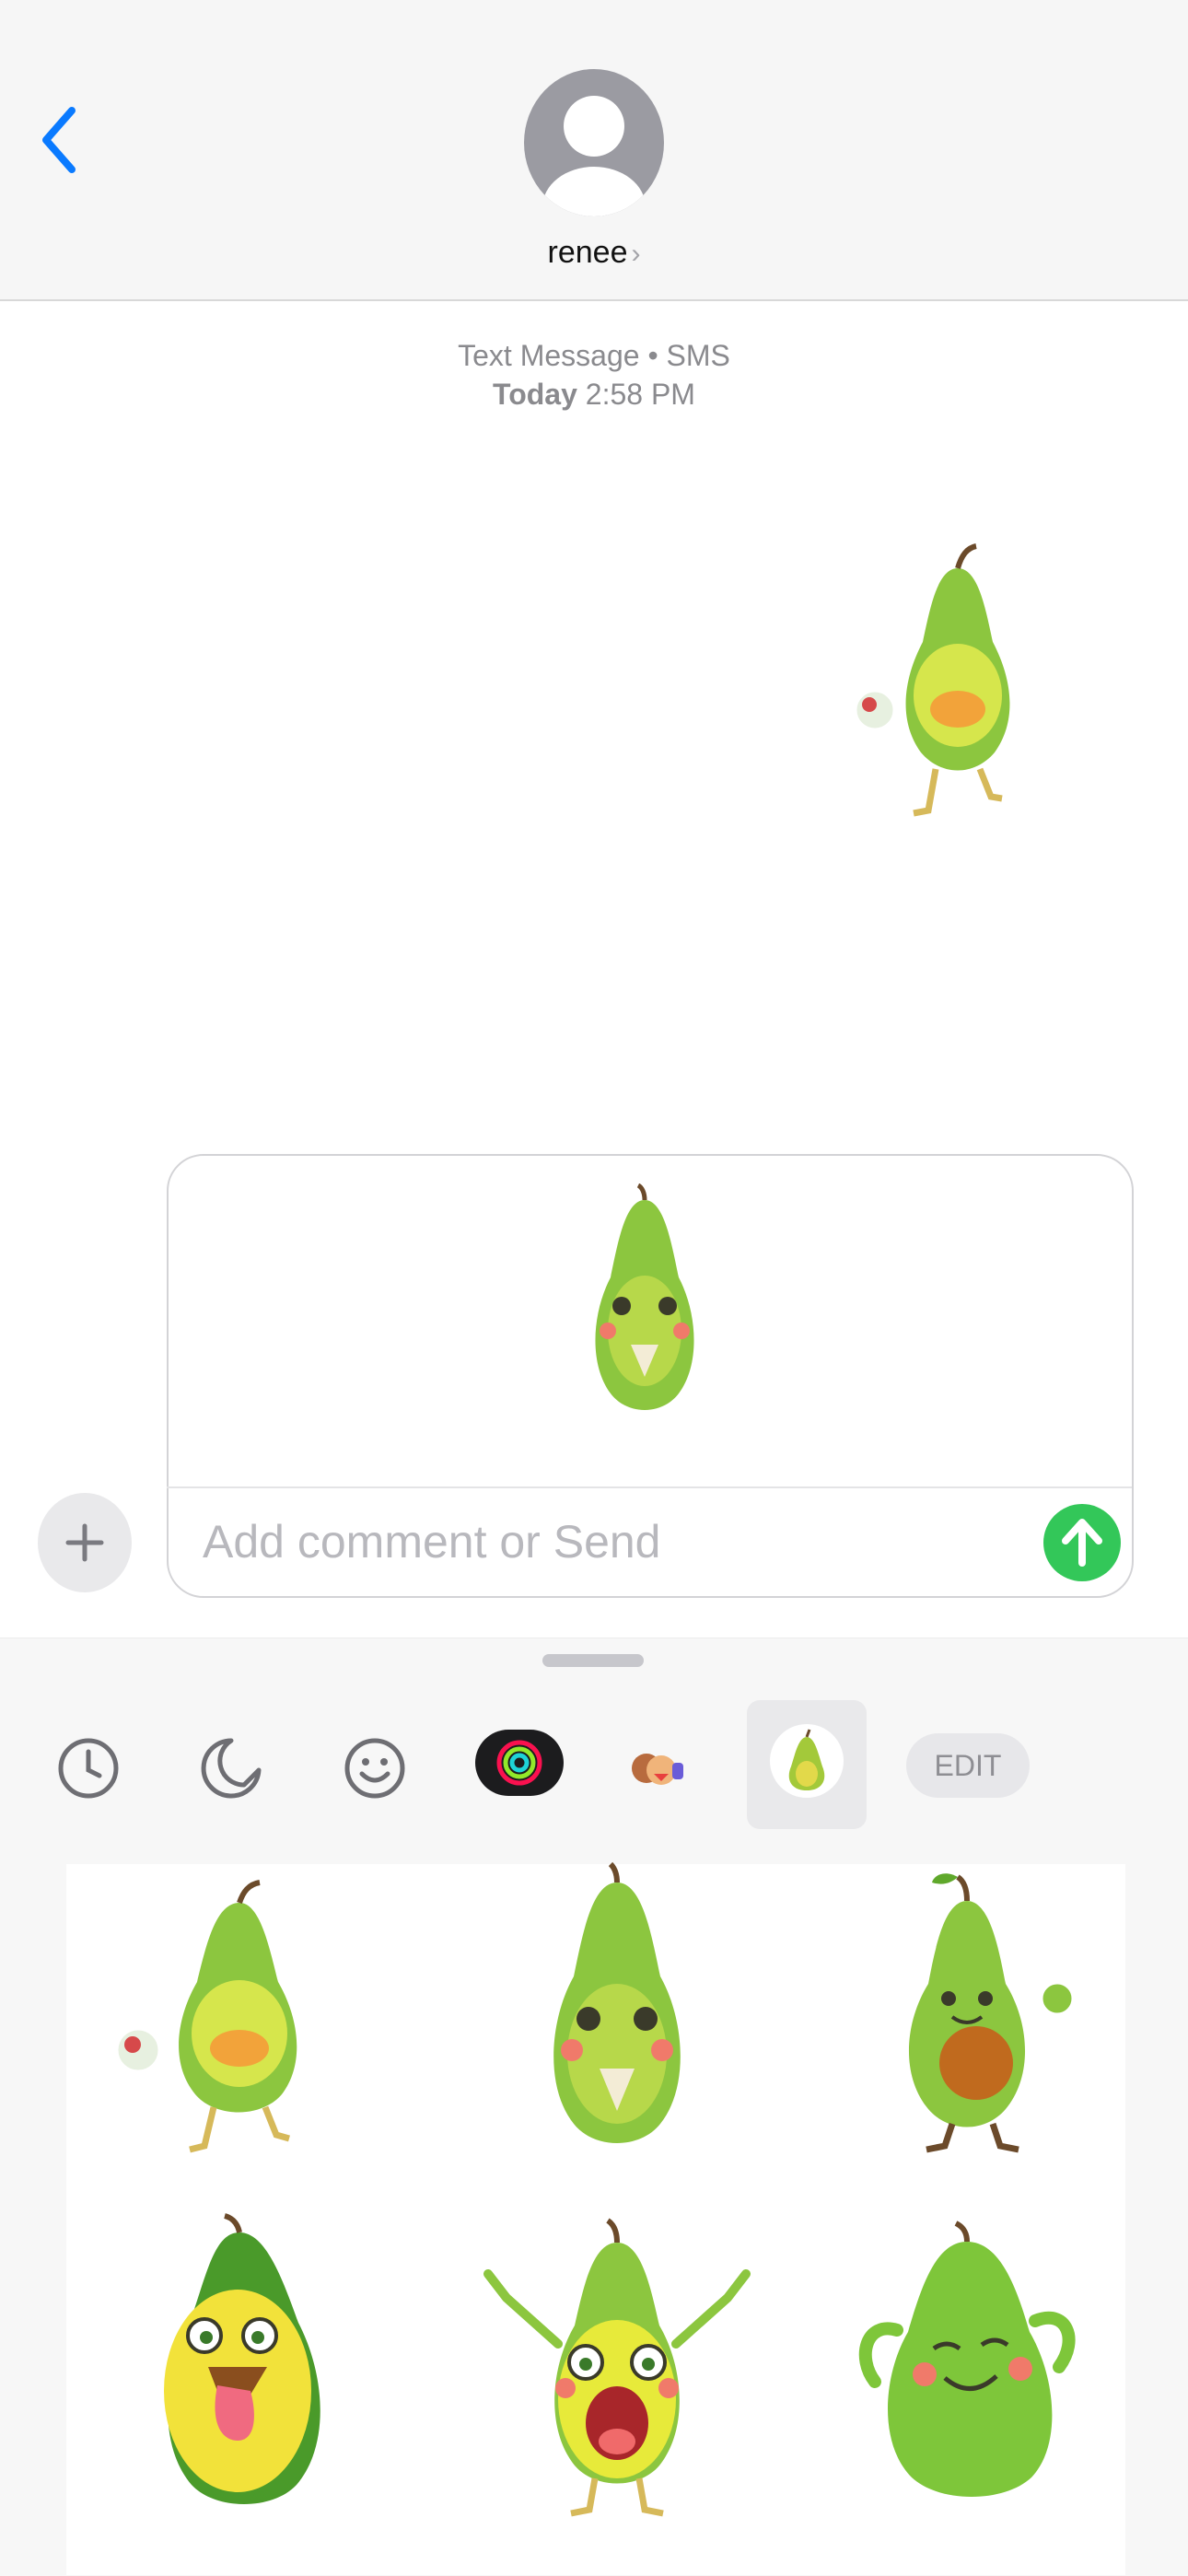 The width and height of the screenshot is (1188, 2576). I want to click on contact-avatar, so click(594, 142).